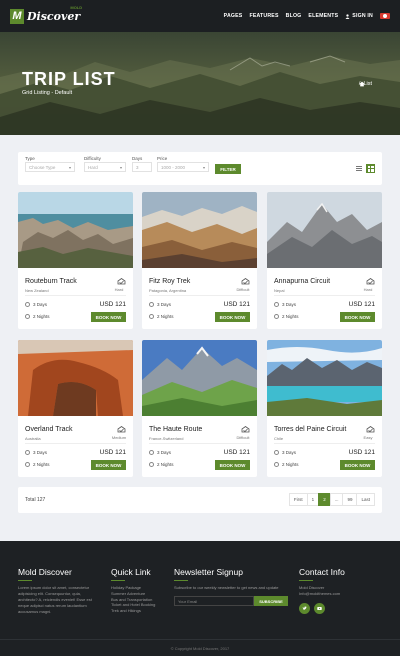 The width and height of the screenshot is (400, 656). I want to click on trip-name: Overland Track, so click(48, 429).